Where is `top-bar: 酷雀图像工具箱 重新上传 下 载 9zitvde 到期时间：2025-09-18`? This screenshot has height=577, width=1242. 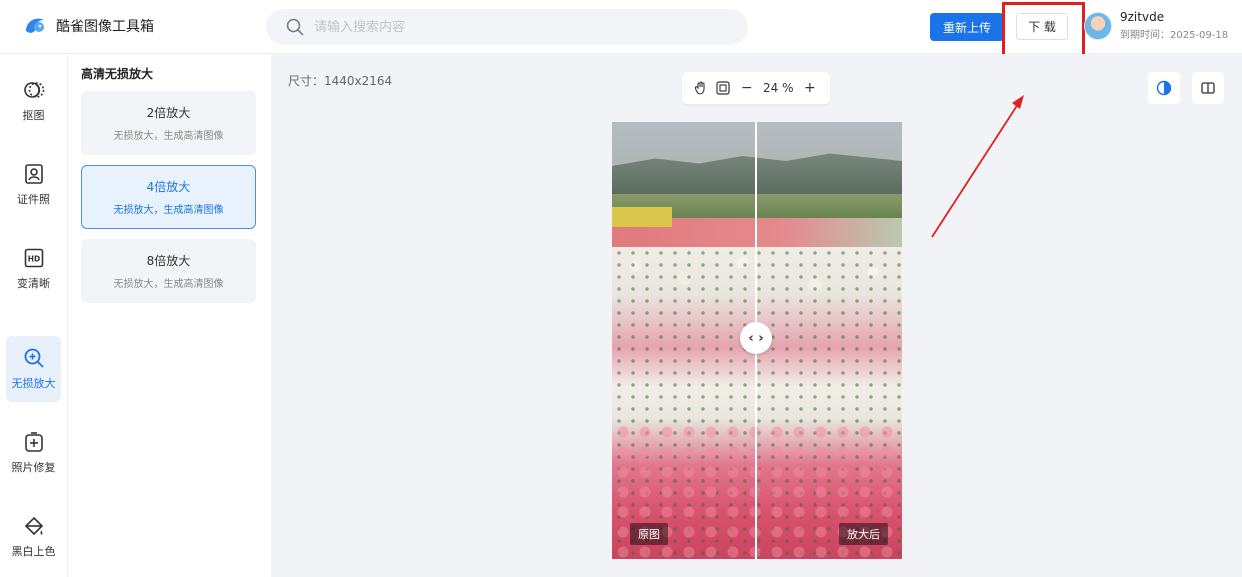 top-bar: 酷雀图像工具箱 重新上传 下 载 9zitvde 到期时间：2025-09-18 is located at coordinates (621, 30).